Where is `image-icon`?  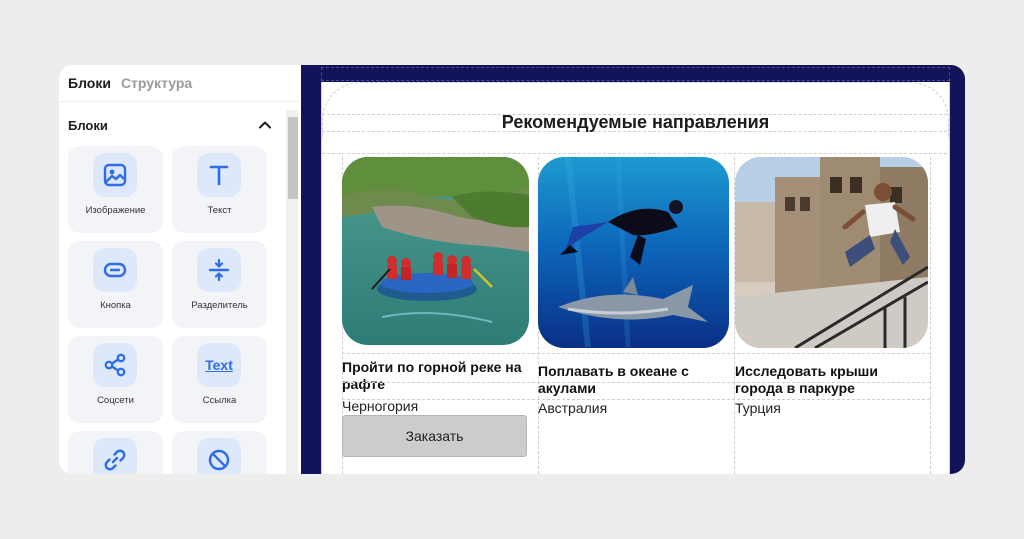 image-icon is located at coordinates (115, 175).